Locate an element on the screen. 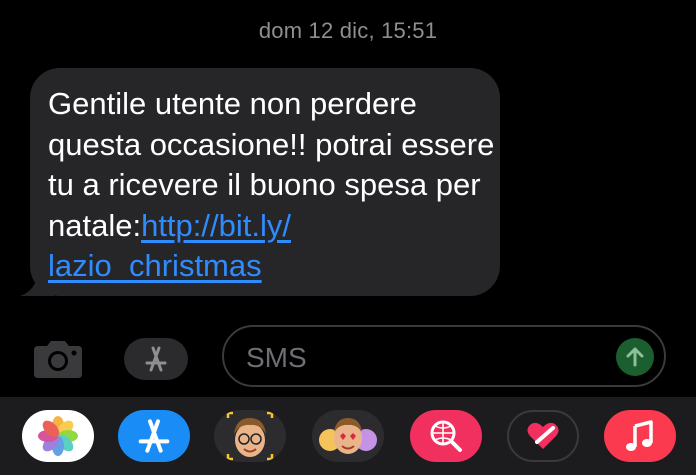 The image size is (696, 475). memoji-stickers-icon is located at coordinates (348, 436).